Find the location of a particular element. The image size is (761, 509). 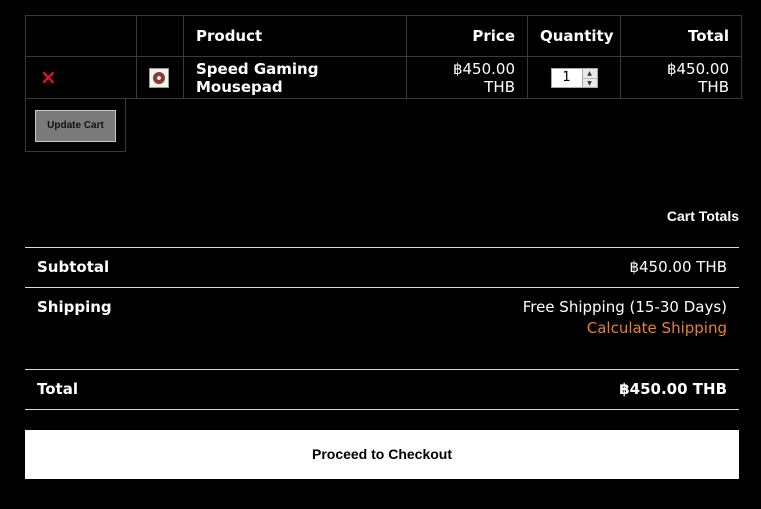

quantity-spinner: ▲ ▼ is located at coordinates (589, 78).